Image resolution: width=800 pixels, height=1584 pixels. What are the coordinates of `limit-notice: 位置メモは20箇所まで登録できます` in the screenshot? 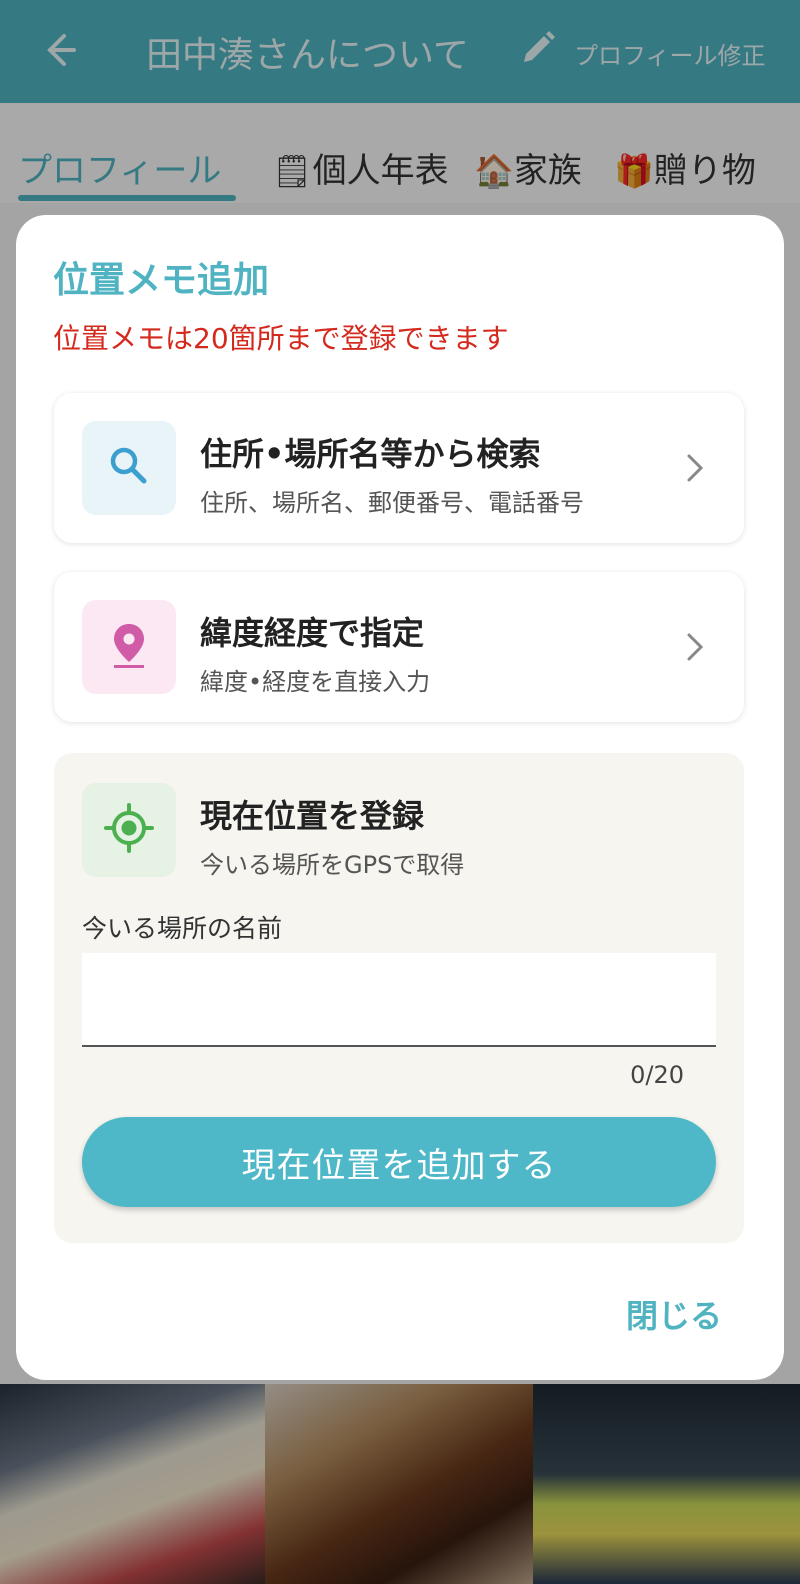 It's located at (281, 338).